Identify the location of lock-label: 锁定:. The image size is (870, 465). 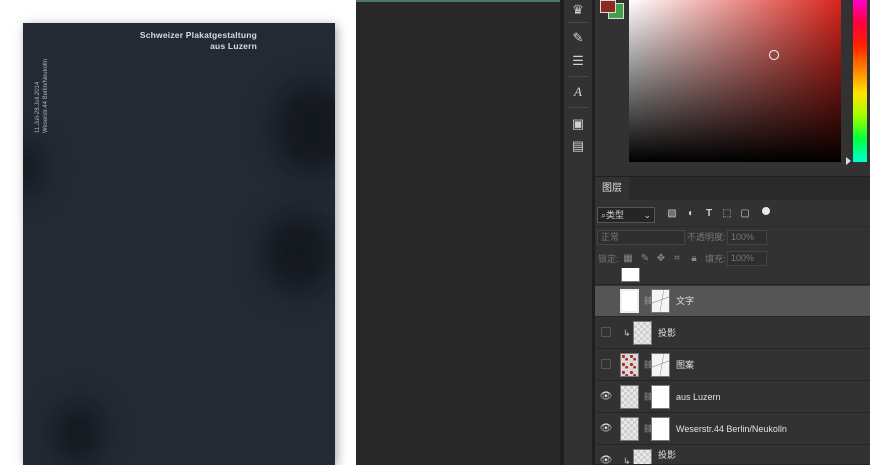
(608, 259).